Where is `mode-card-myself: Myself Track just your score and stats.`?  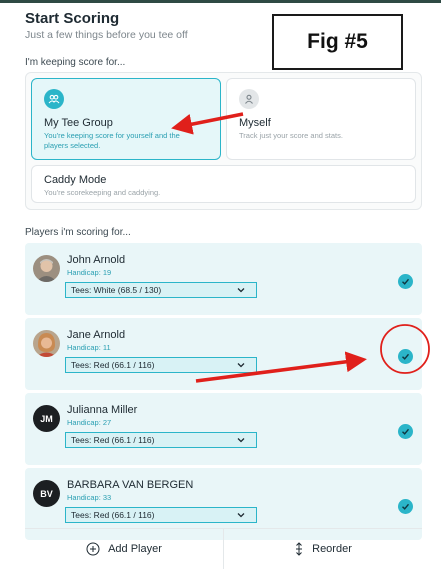
mode-card-myself: Myself Track just your score and stats. is located at coordinates (321, 119).